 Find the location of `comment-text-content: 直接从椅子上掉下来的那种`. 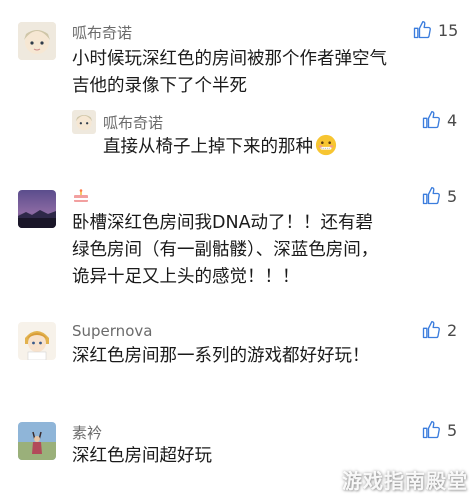

comment-text-content: 直接从椅子上掉下来的那种 is located at coordinates (208, 147).